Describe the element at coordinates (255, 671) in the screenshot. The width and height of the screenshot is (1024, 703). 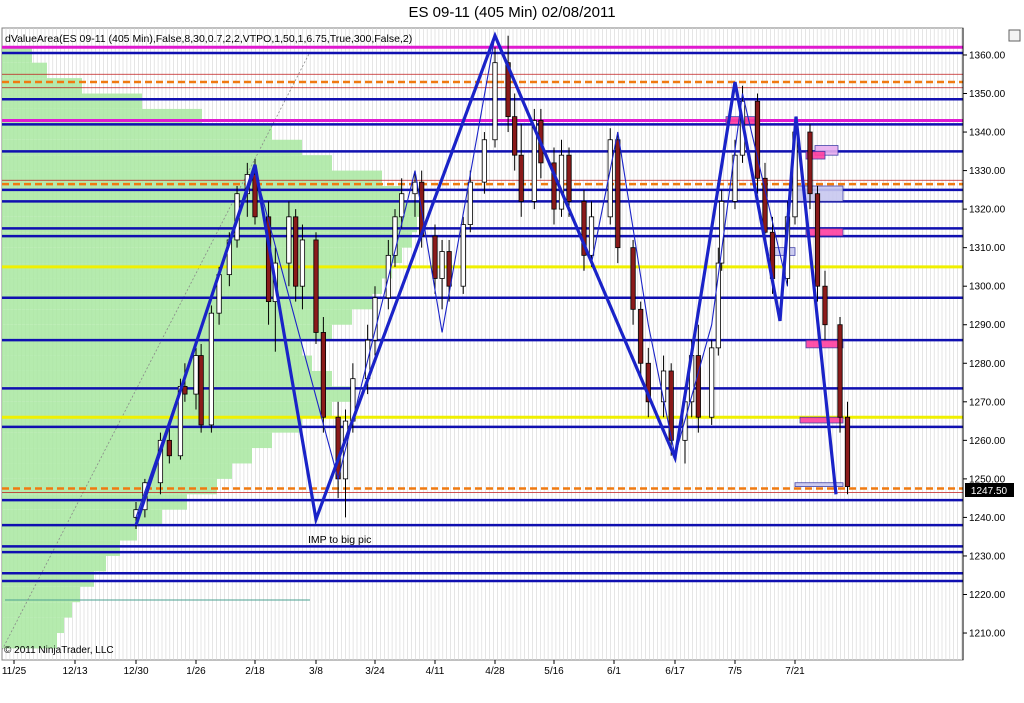
I see `time-tick-label: 2/18` at that location.